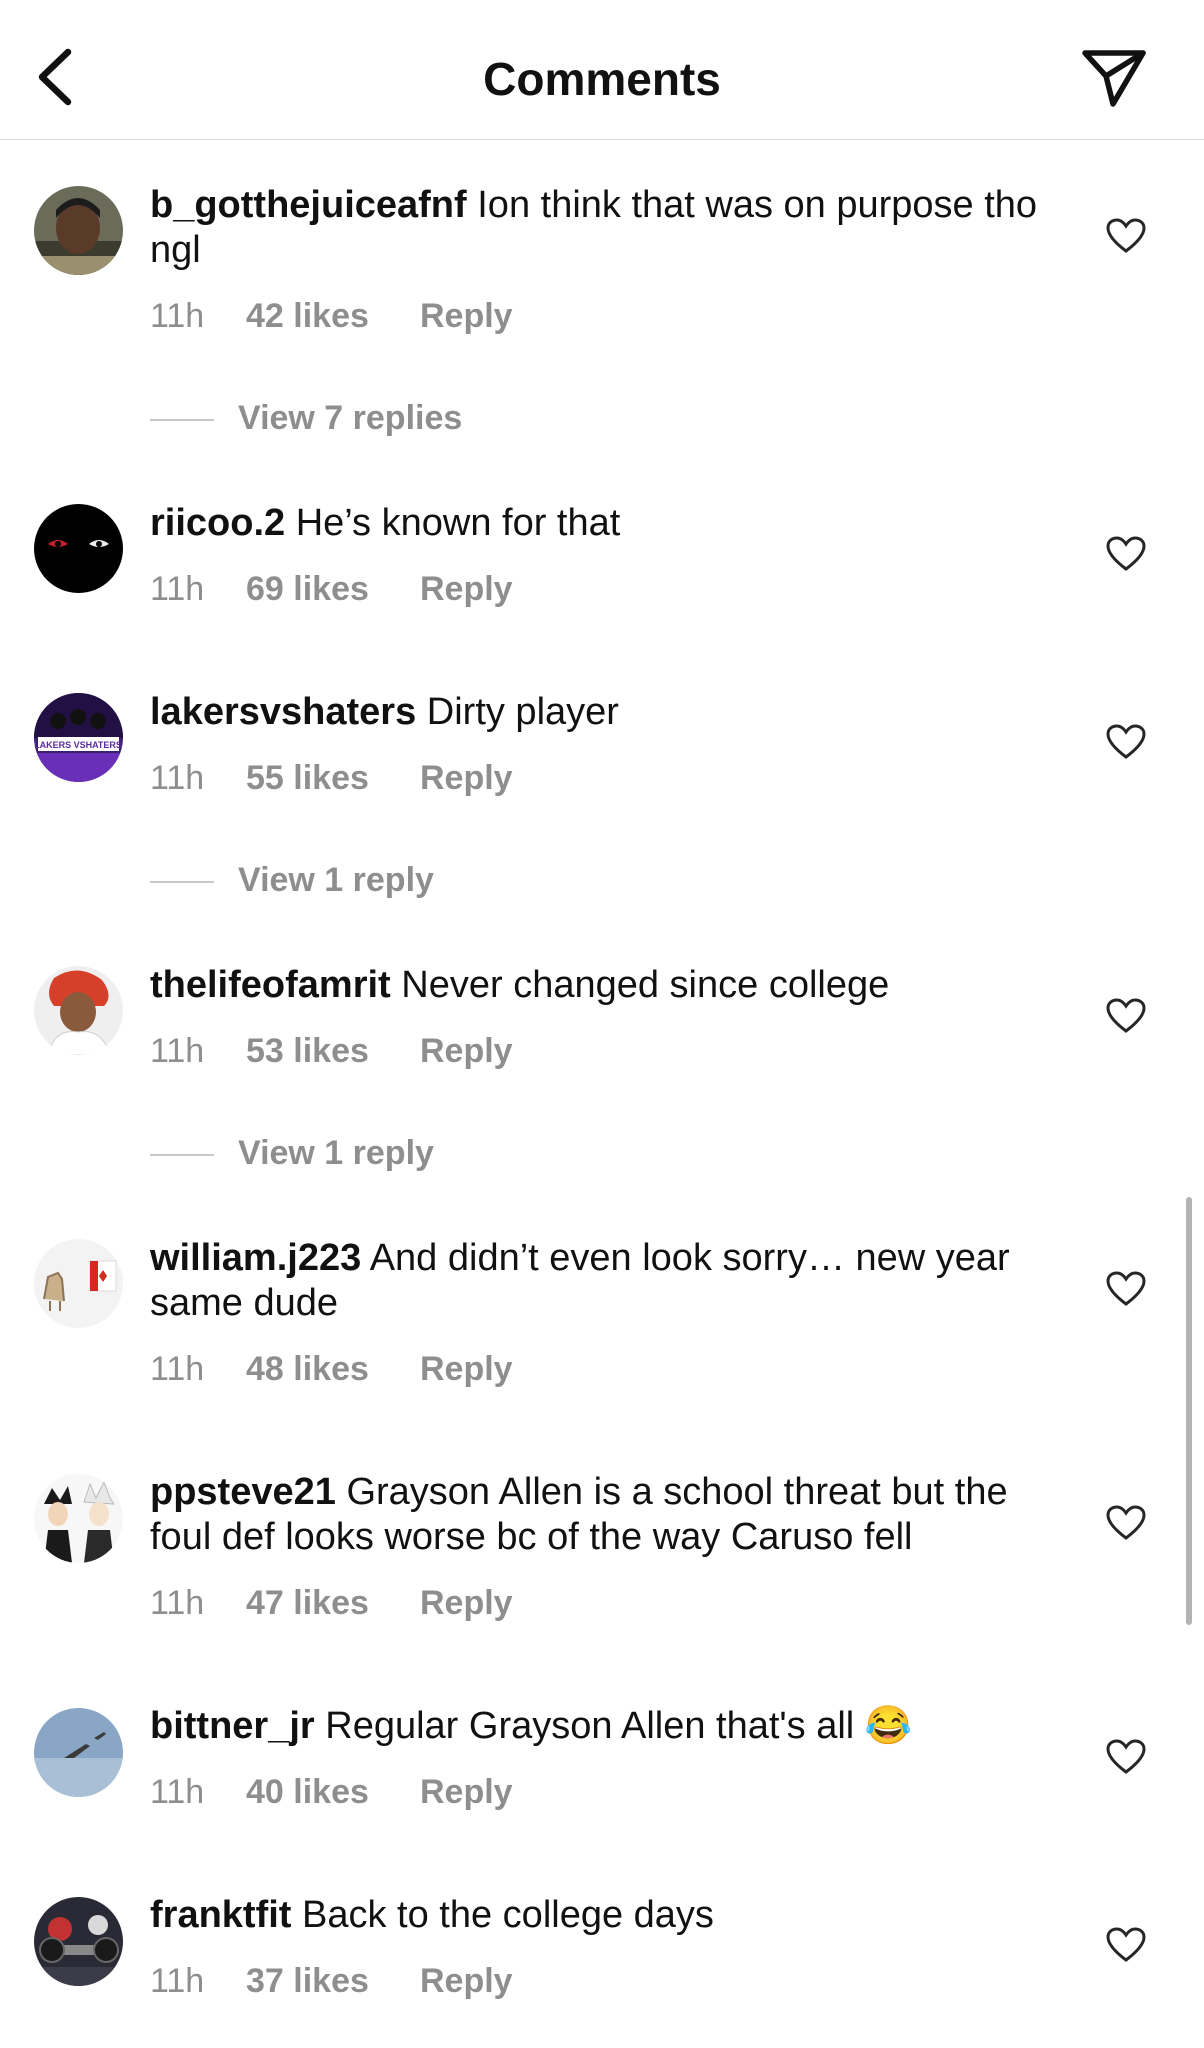  What do you see at coordinates (220, 1915) in the screenshot?
I see `comment-username: franktfit` at bounding box center [220, 1915].